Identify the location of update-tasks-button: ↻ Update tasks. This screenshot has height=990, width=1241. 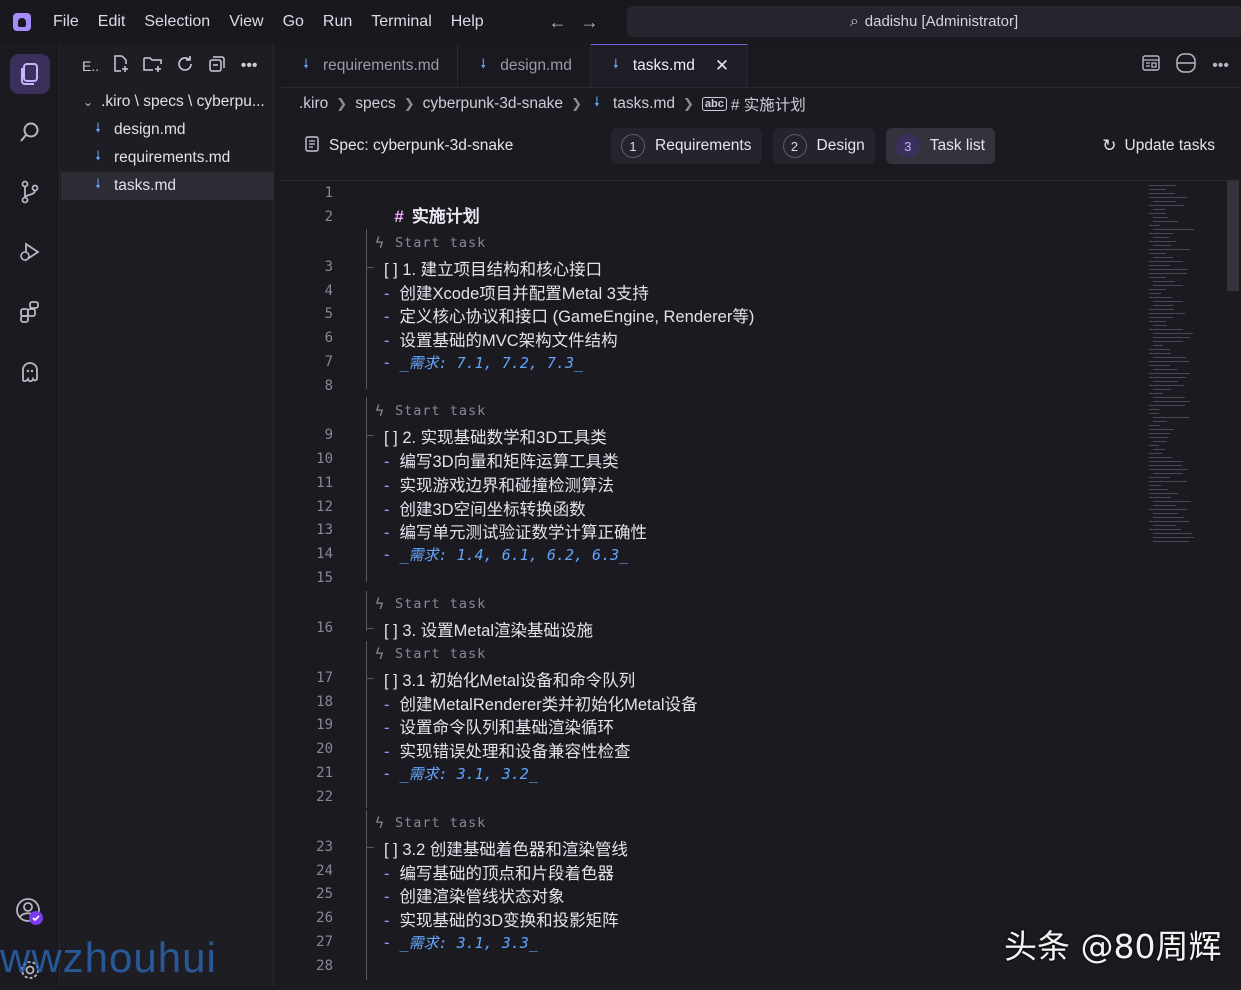
(1158, 146).